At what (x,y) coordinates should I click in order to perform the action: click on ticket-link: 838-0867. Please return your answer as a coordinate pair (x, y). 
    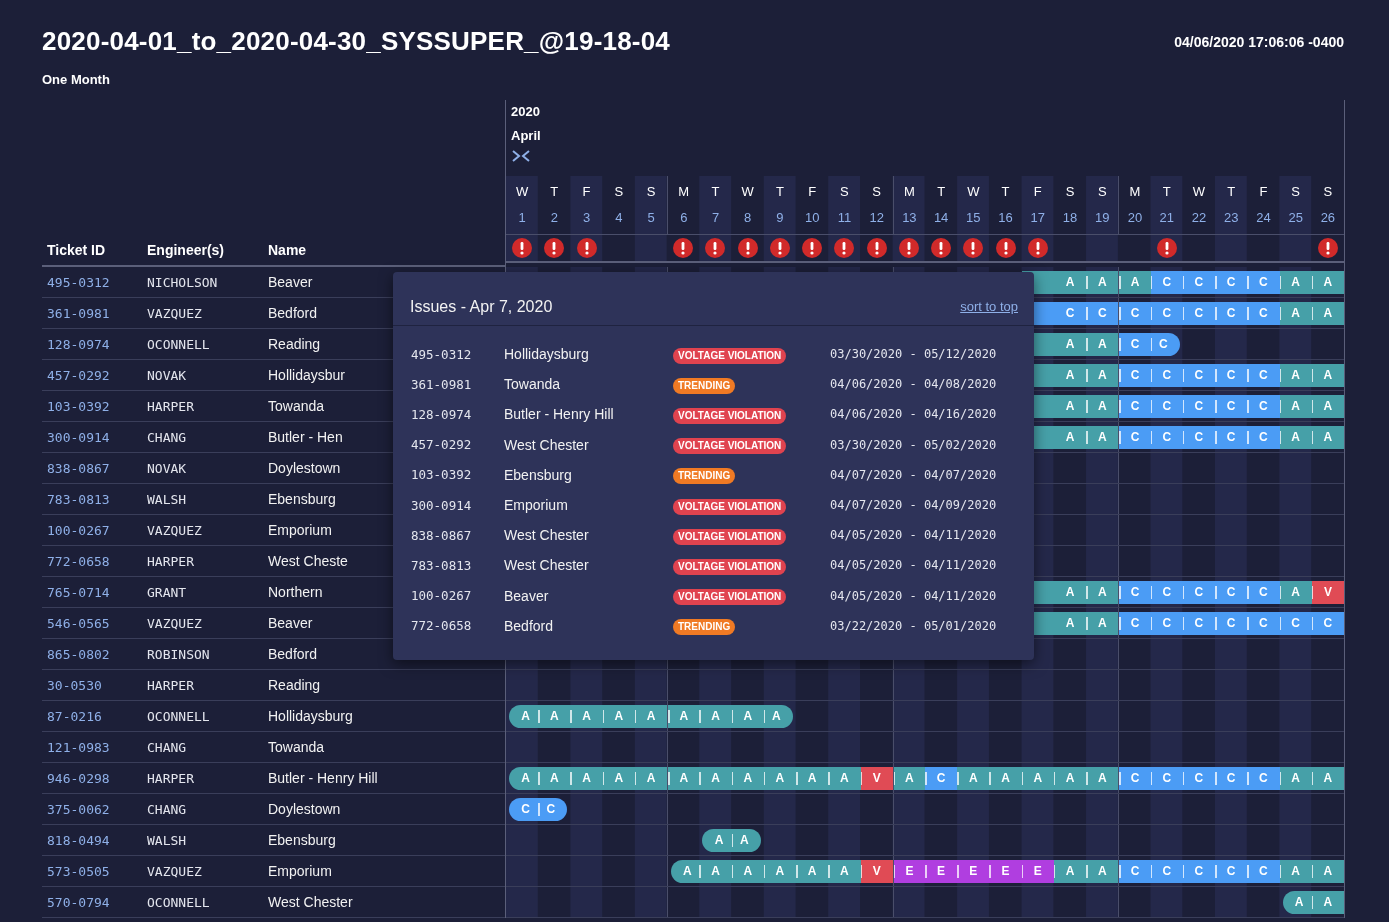
    Looking at the image, I should click on (97, 468).